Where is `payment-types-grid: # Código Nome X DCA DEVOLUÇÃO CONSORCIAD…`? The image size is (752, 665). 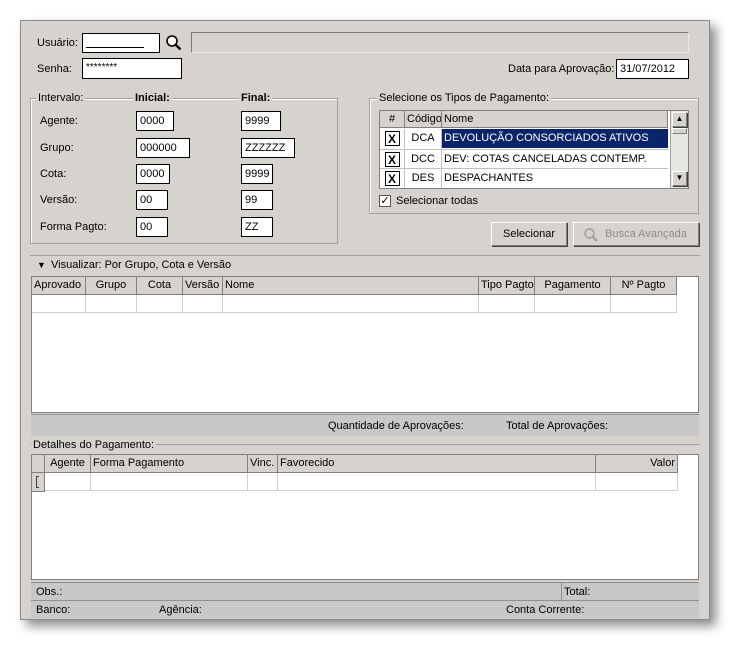 payment-types-grid: # Código Nome X DCA DEVOLUÇÃO CONSORCIAD… is located at coordinates (534, 149).